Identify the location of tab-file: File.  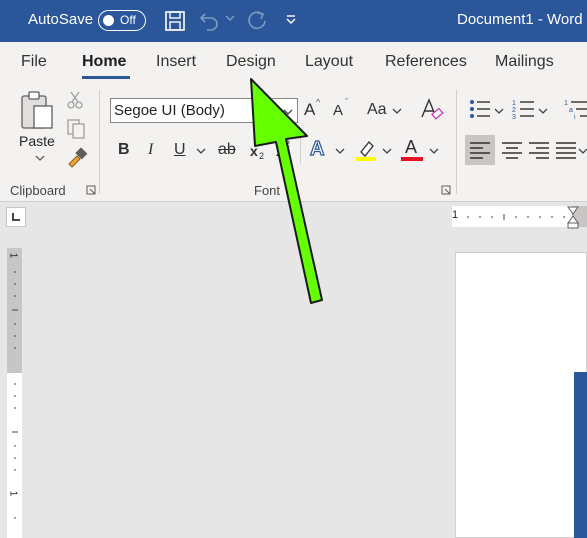
(34, 62).